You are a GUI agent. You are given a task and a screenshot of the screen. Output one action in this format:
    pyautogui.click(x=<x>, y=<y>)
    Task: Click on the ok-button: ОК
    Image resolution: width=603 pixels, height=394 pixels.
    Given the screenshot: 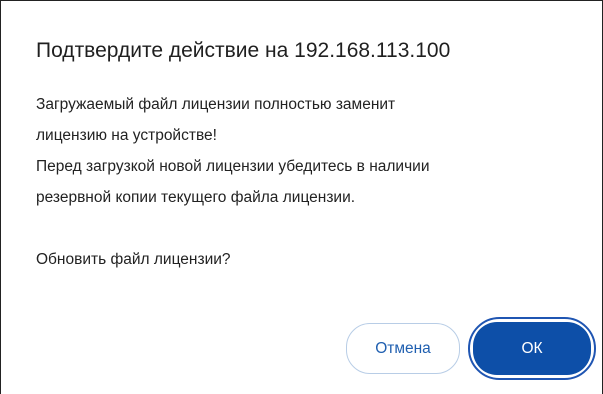 What is the action you would take?
    pyautogui.click(x=532, y=348)
    